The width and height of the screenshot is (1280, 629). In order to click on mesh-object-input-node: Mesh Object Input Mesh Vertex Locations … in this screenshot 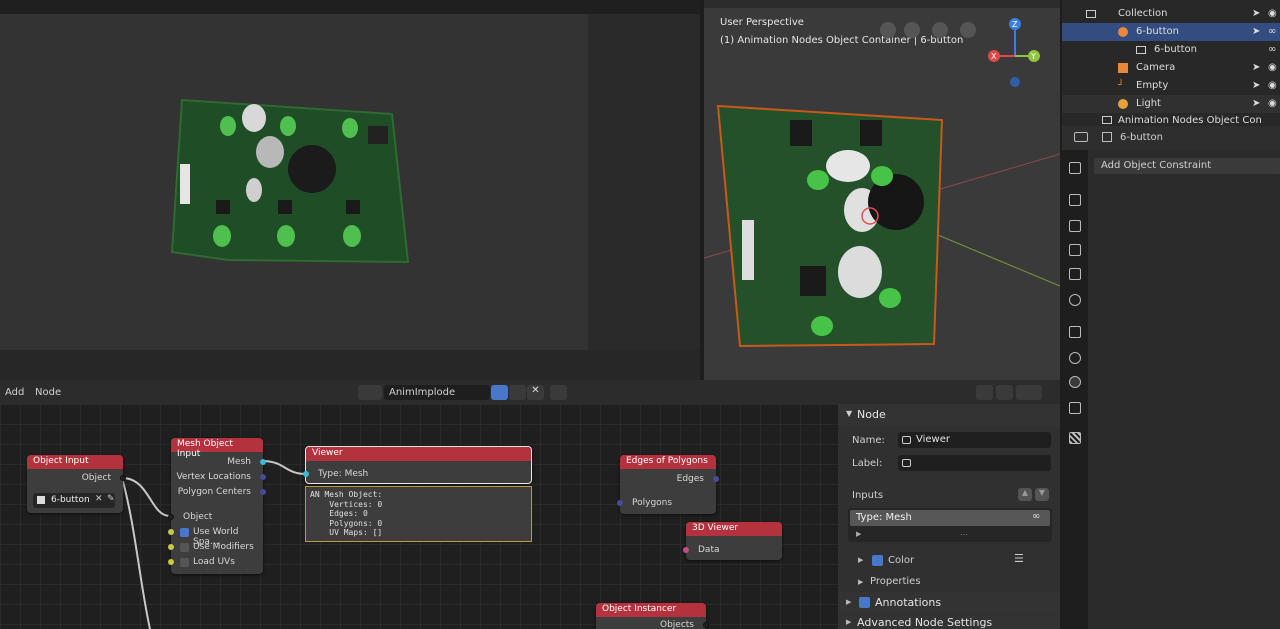, I will do `click(217, 506)`.